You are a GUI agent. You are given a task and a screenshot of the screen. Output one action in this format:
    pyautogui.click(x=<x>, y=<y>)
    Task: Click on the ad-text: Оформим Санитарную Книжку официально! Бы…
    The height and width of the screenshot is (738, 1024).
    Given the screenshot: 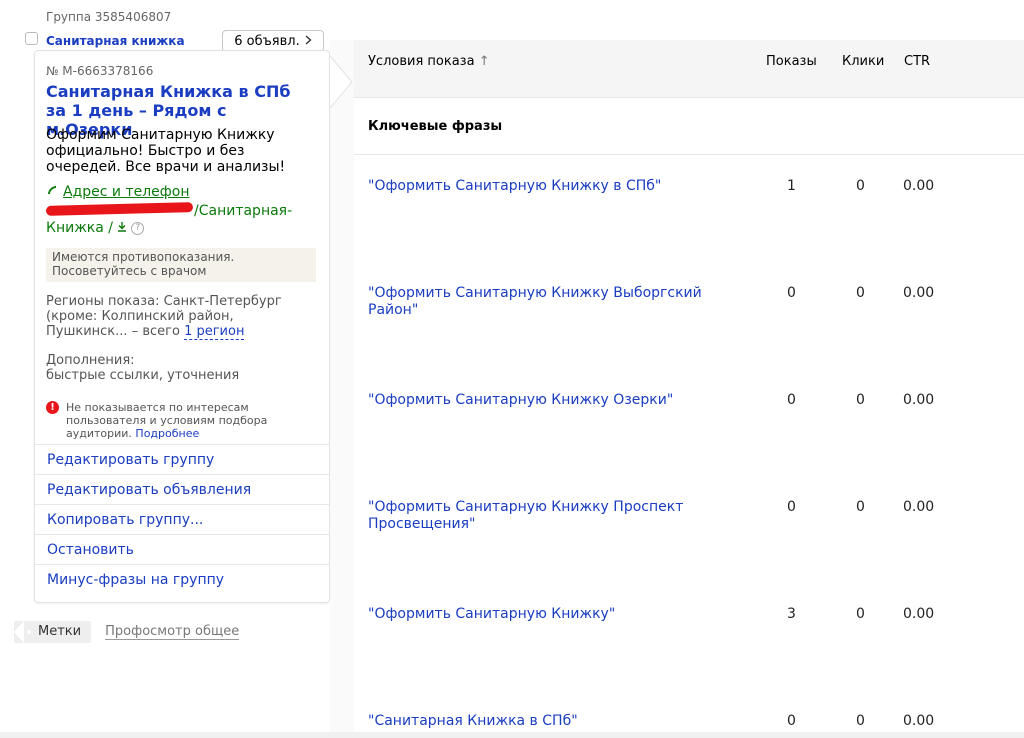 What is the action you would take?
    pyautogui.click(x=166, y=151)
    